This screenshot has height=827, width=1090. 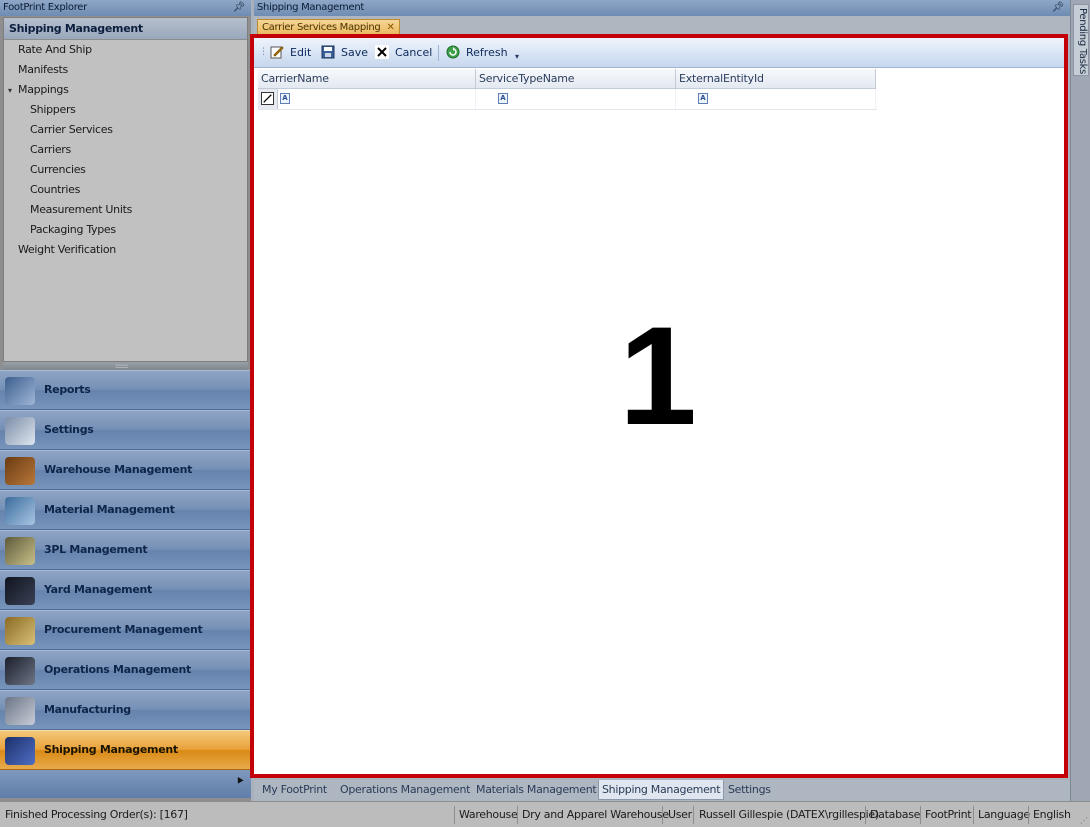 I want to click on column-header-externalentityid: ExternalEntityId, so click(x=776, y=79).